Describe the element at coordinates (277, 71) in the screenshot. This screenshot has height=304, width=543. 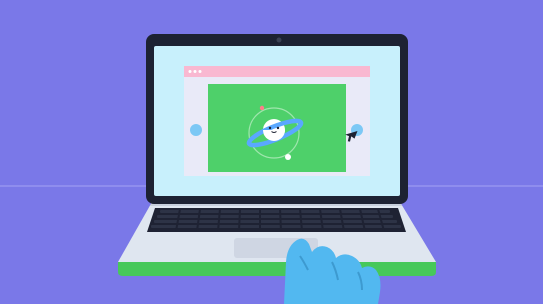
I see `browser-toolbar` at that location.